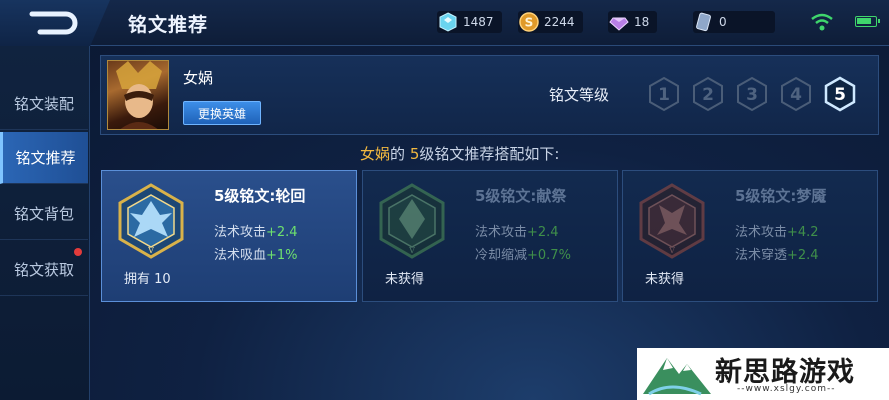 The height and width of the screenshot is (400, 889). Describe the element at coordinates (781, 196) in the screenshot. I see `rune-card-title: 5级铭文:梦魇` at that location.